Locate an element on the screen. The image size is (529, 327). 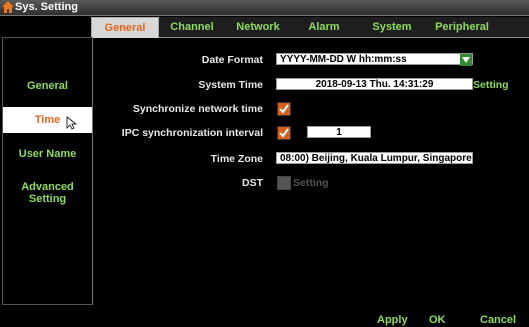
sync-network-time-label: Synchronize network time is located at coordinates (197, 109).